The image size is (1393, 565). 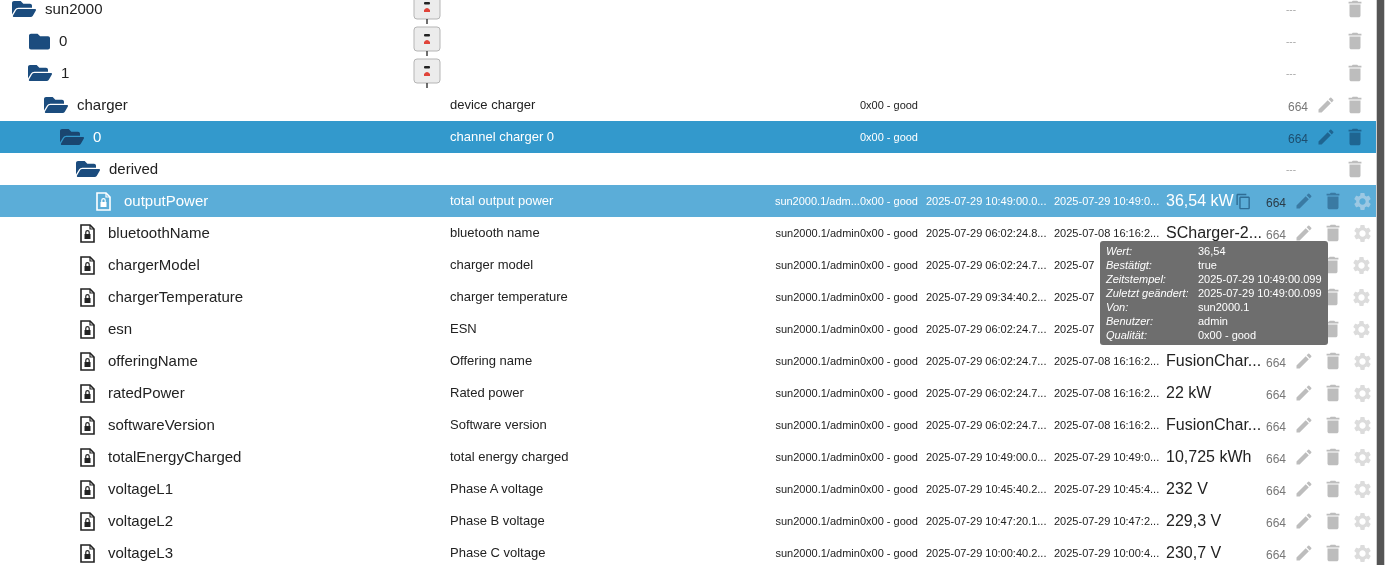 What do you see at coordinates (1224, 307) in the screenshot?
I see `tooltip-value: sun2000.1` at bounding box center [1224, 307].